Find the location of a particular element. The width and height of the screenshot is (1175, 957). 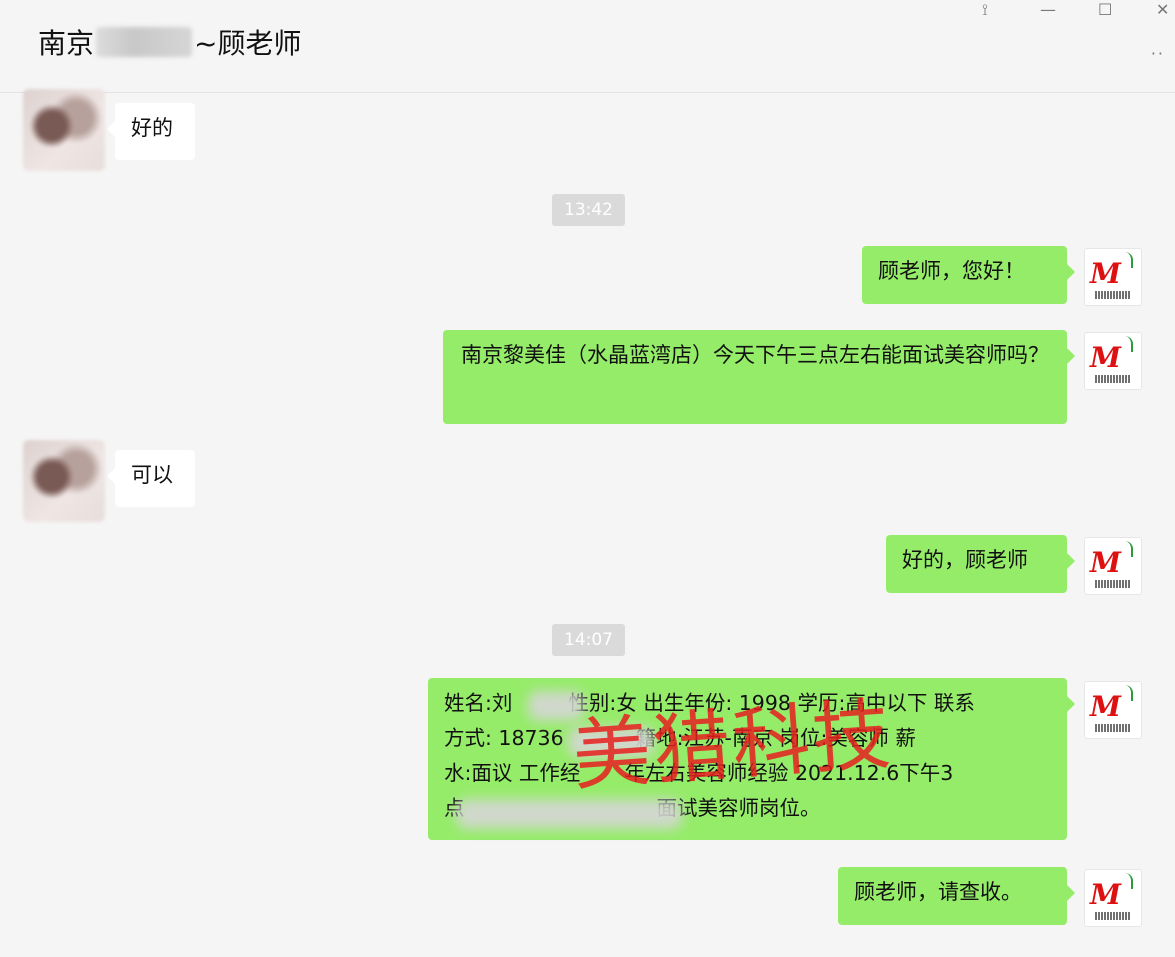

close-icon: ✕ is located at coordinates (1162, 9).